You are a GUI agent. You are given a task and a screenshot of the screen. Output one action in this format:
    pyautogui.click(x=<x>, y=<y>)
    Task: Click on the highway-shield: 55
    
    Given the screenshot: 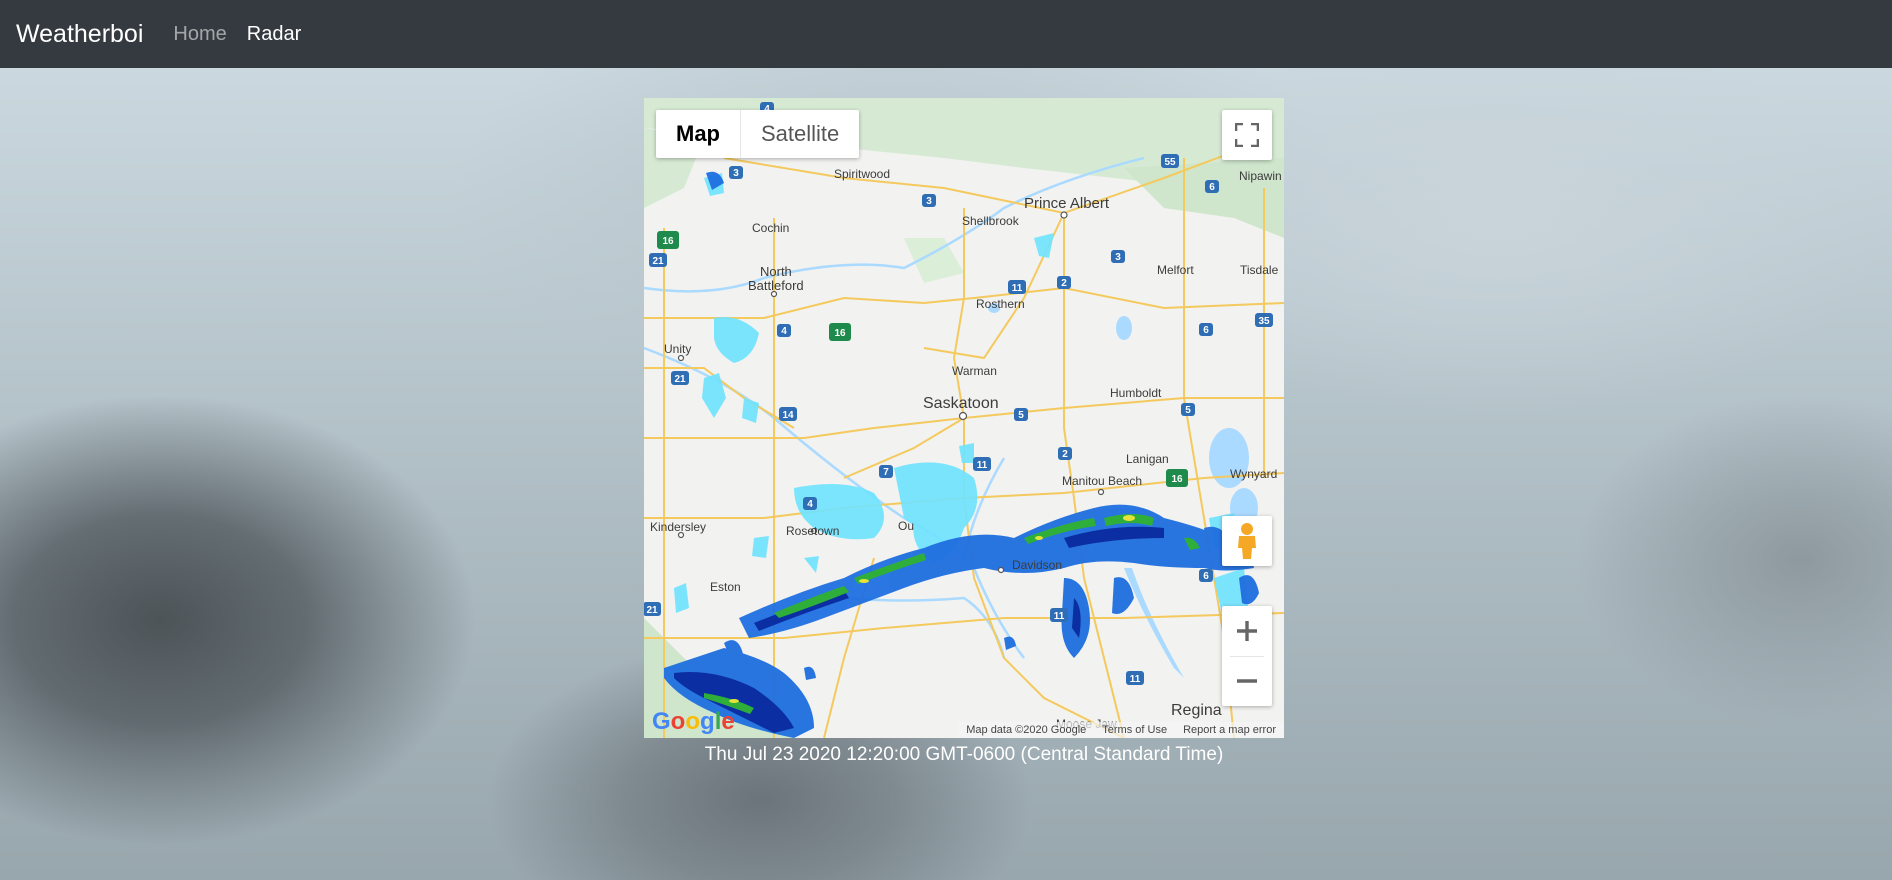 What is the action you would take?
    pyautogui.click(x=1170, y=162)
    